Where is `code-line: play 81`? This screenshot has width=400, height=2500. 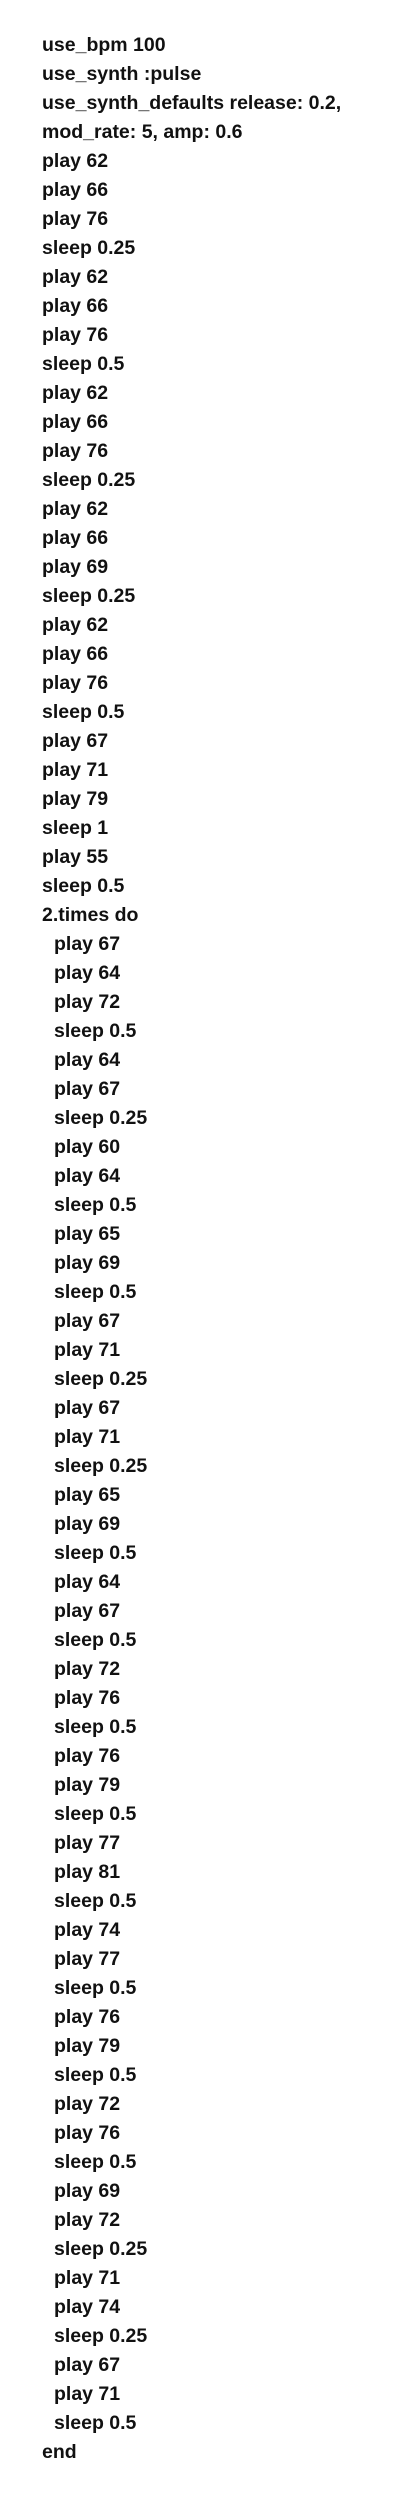
code-line: play 81 is located at coordinates (87, 1872).